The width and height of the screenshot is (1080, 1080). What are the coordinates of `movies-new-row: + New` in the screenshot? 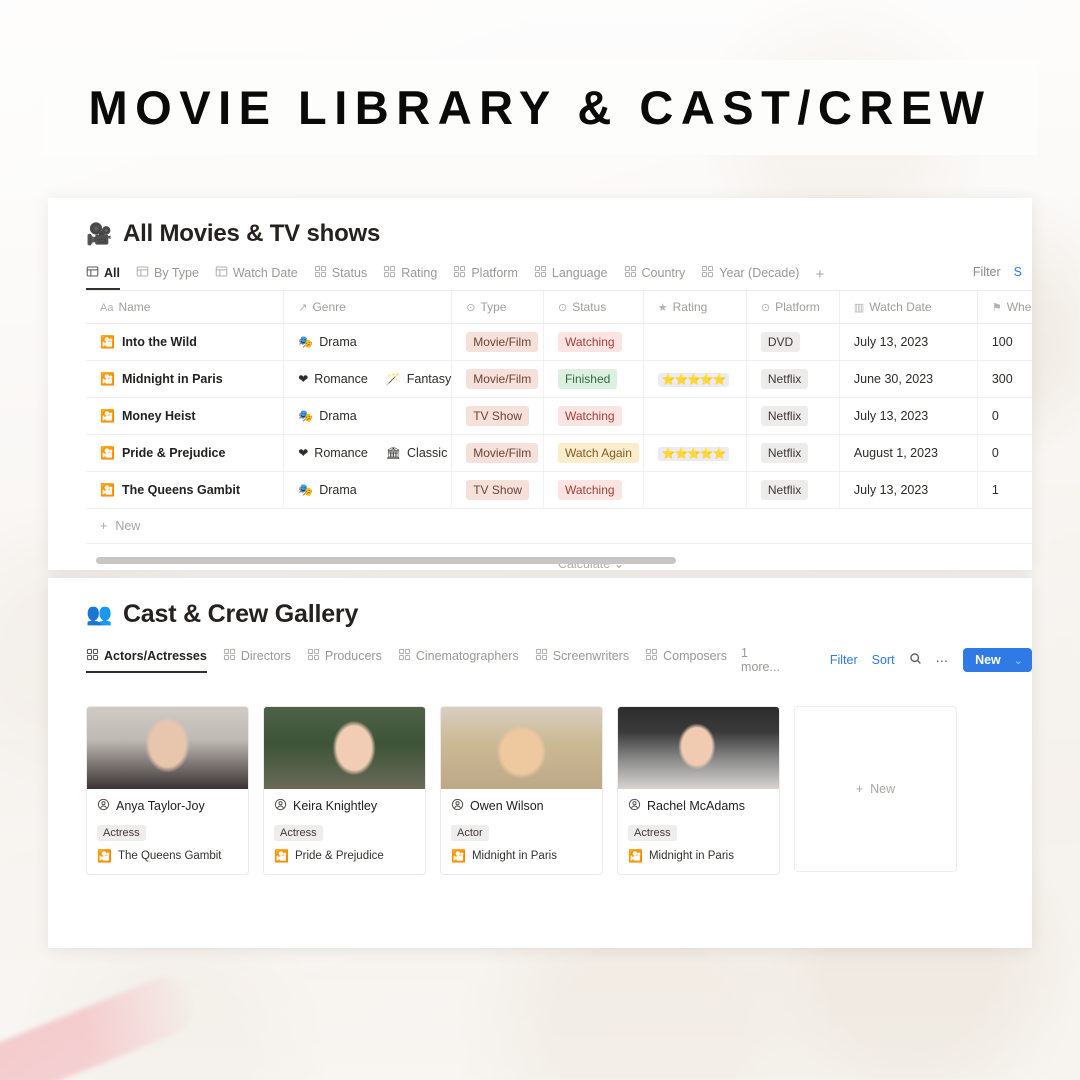 It's located at (559, 526).